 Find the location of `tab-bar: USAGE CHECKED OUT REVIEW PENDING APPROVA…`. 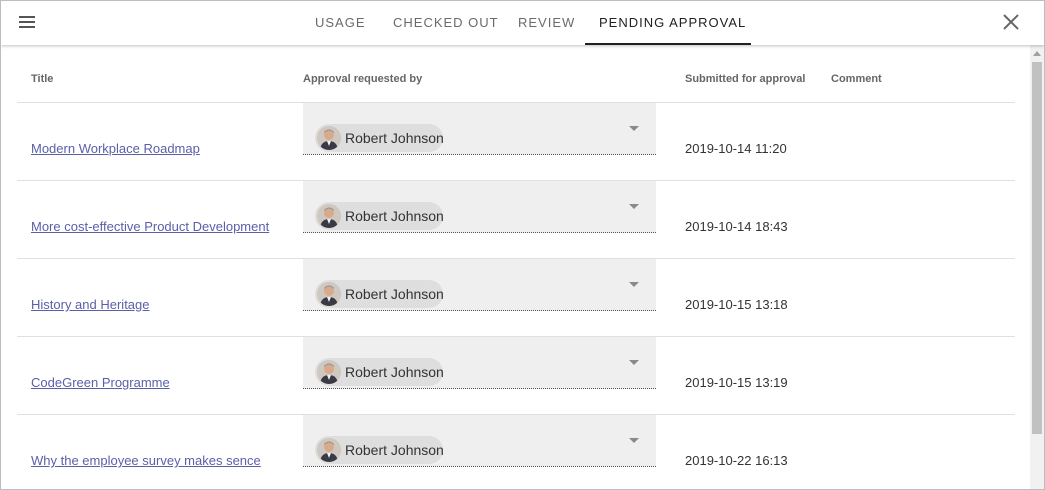

tab-bar: USAGE CHECKED OUT REVIEW PENDING APPROVA… is located at coordinates (522, 23).